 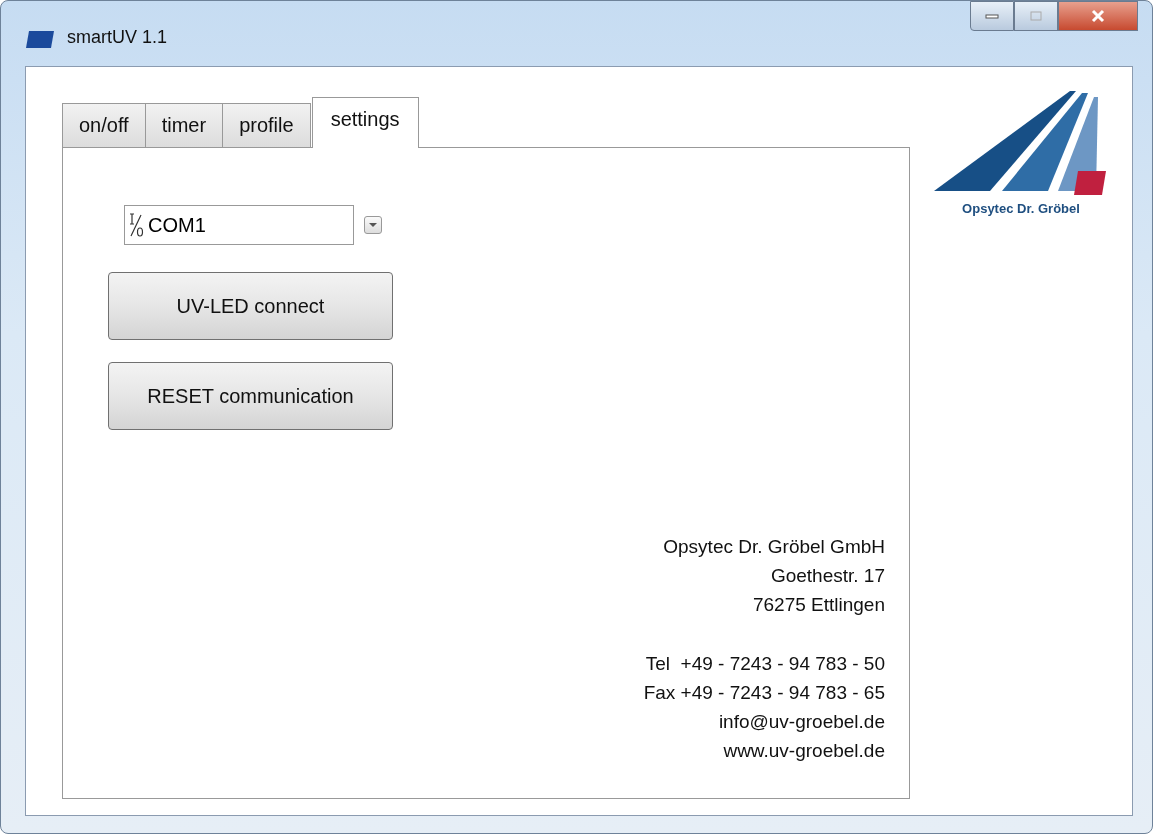 What do you see at coordinates (239, 225) in the screenshot?
I see `port-dropdown: COM1` at bounding box center [239, 225].